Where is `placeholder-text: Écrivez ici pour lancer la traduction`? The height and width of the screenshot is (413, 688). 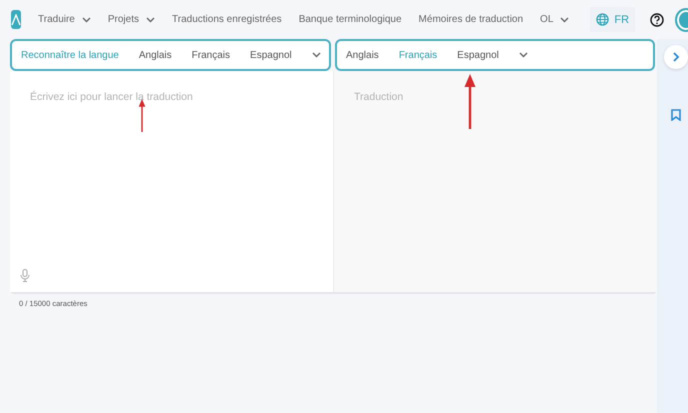 placeholder-text: Écrivez ici pour lancer la traduction is located at coordinates (111, 97).